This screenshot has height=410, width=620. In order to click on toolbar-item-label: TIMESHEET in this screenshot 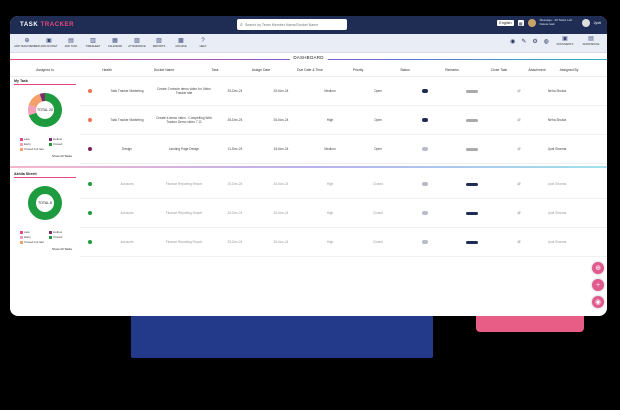, I will do `click(93, 46)`.